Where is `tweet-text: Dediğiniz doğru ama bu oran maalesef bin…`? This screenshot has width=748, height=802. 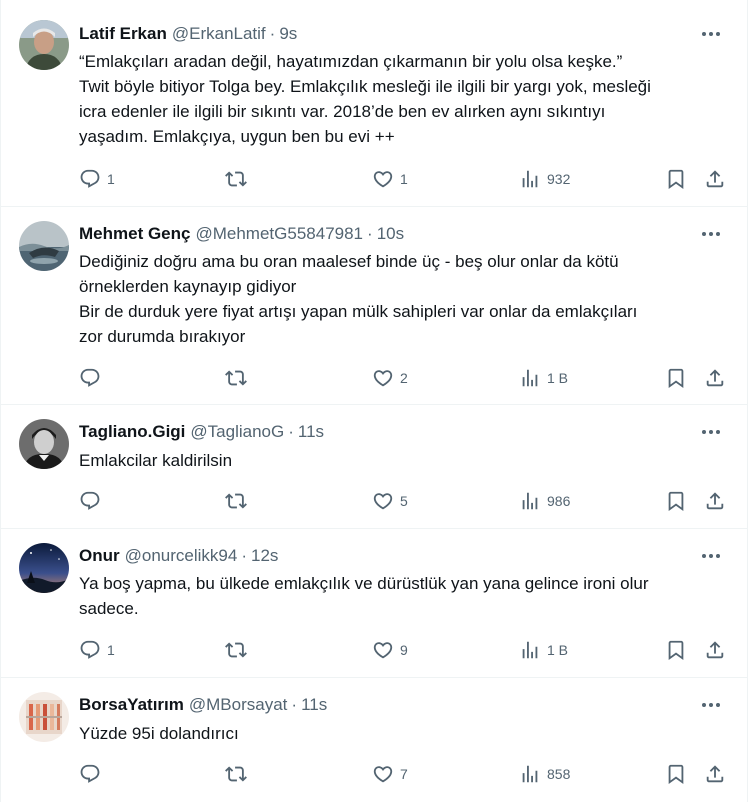
tweet-text: Dediğiniz doğru ama bu oran maalesef bin… is located at coordinates (404, 299).